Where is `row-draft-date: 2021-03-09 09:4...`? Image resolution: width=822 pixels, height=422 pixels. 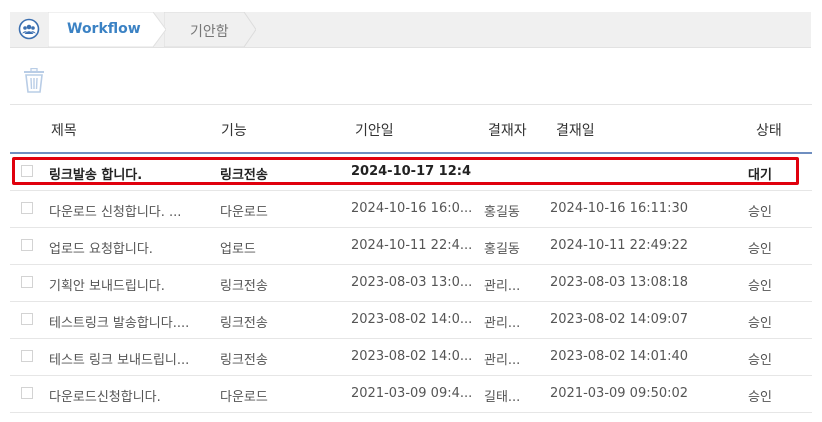
row-draft-date: 2021-03-09 09:4... is located at coordinates (411, 393).